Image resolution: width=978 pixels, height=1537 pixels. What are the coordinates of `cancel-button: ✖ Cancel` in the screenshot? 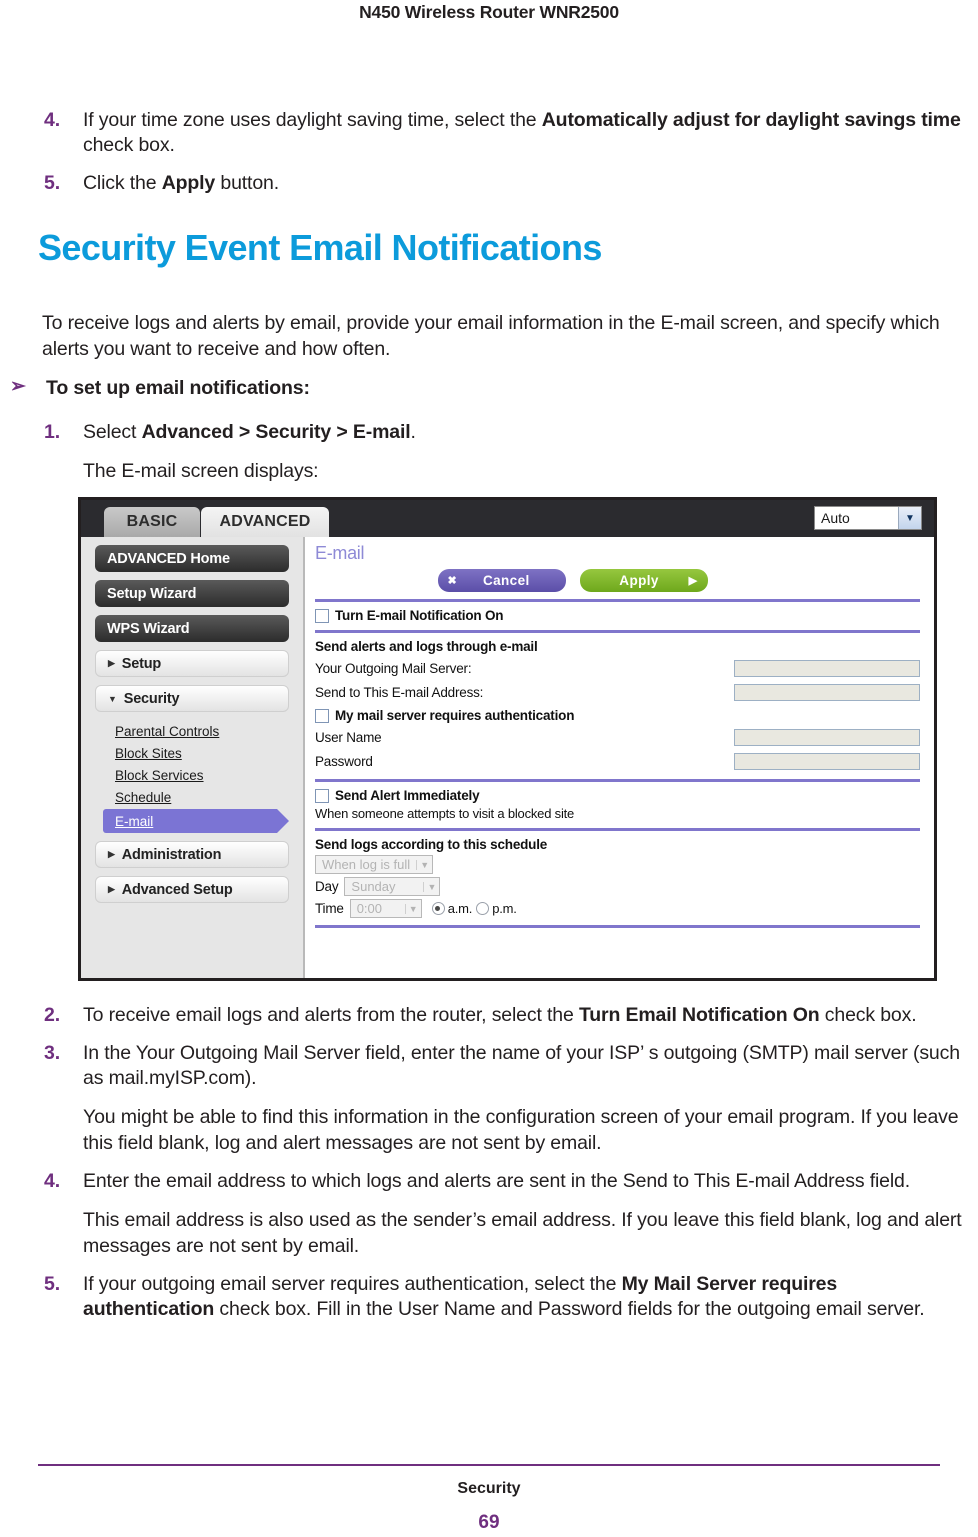 It's located at (501, 580).